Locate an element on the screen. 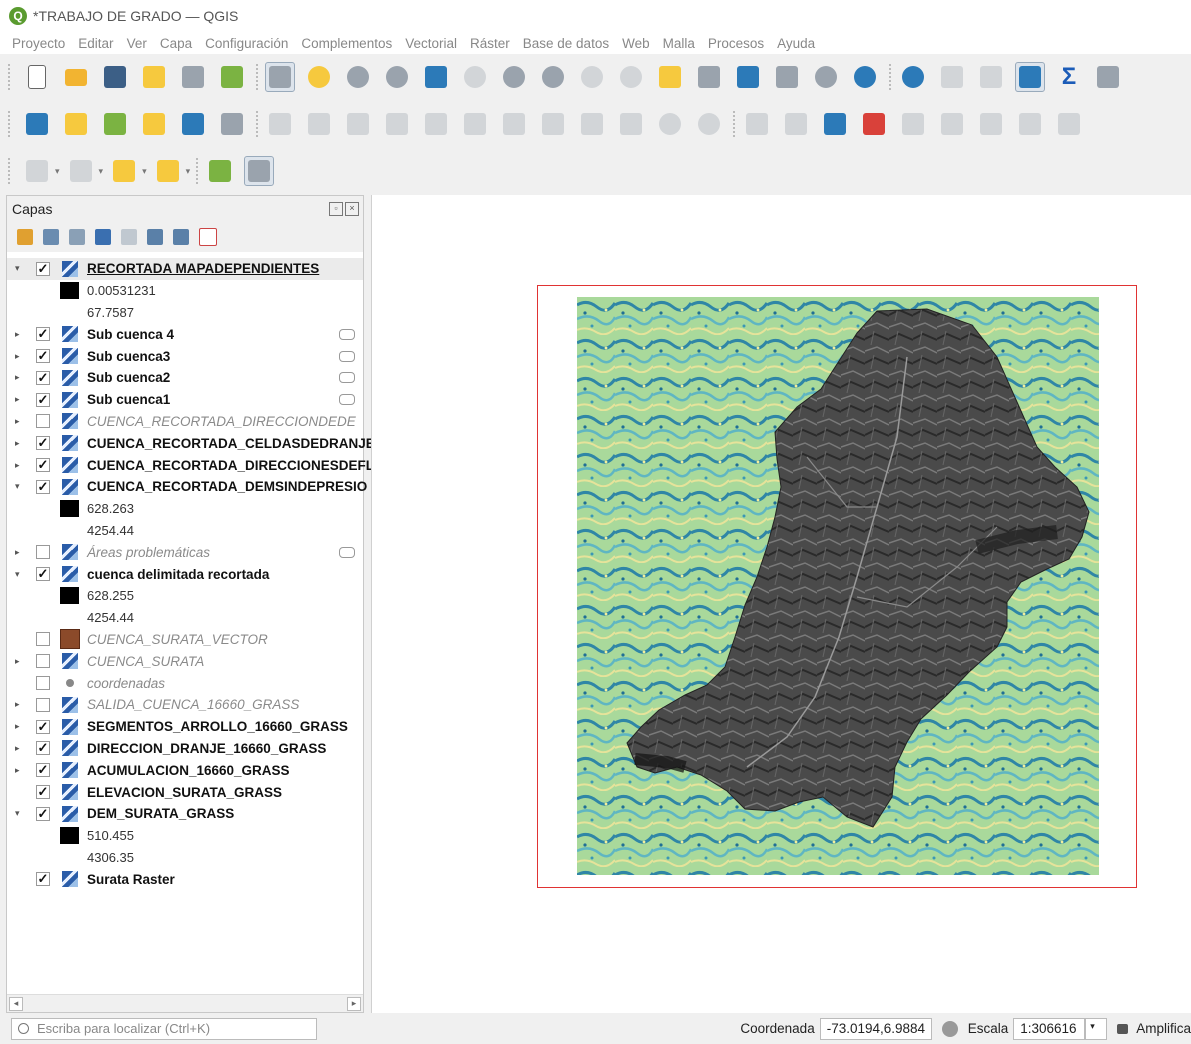 This screenshot has height=1044, width=1191. temporal-controller-button is located at coordinates (826, 77).